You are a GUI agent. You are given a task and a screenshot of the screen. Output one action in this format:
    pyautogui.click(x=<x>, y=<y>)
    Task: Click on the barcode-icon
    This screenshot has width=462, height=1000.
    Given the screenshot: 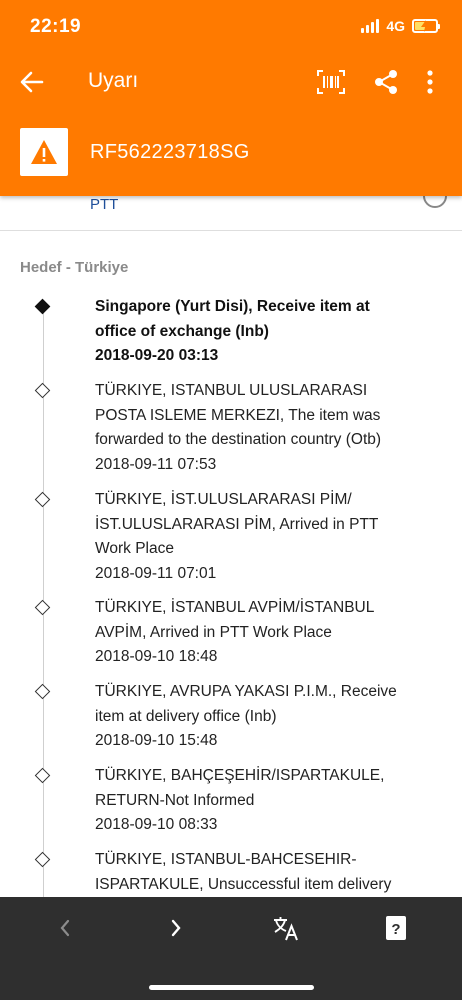 What is the action you would take?
    pyautogui.click(x=331, y=82)
    